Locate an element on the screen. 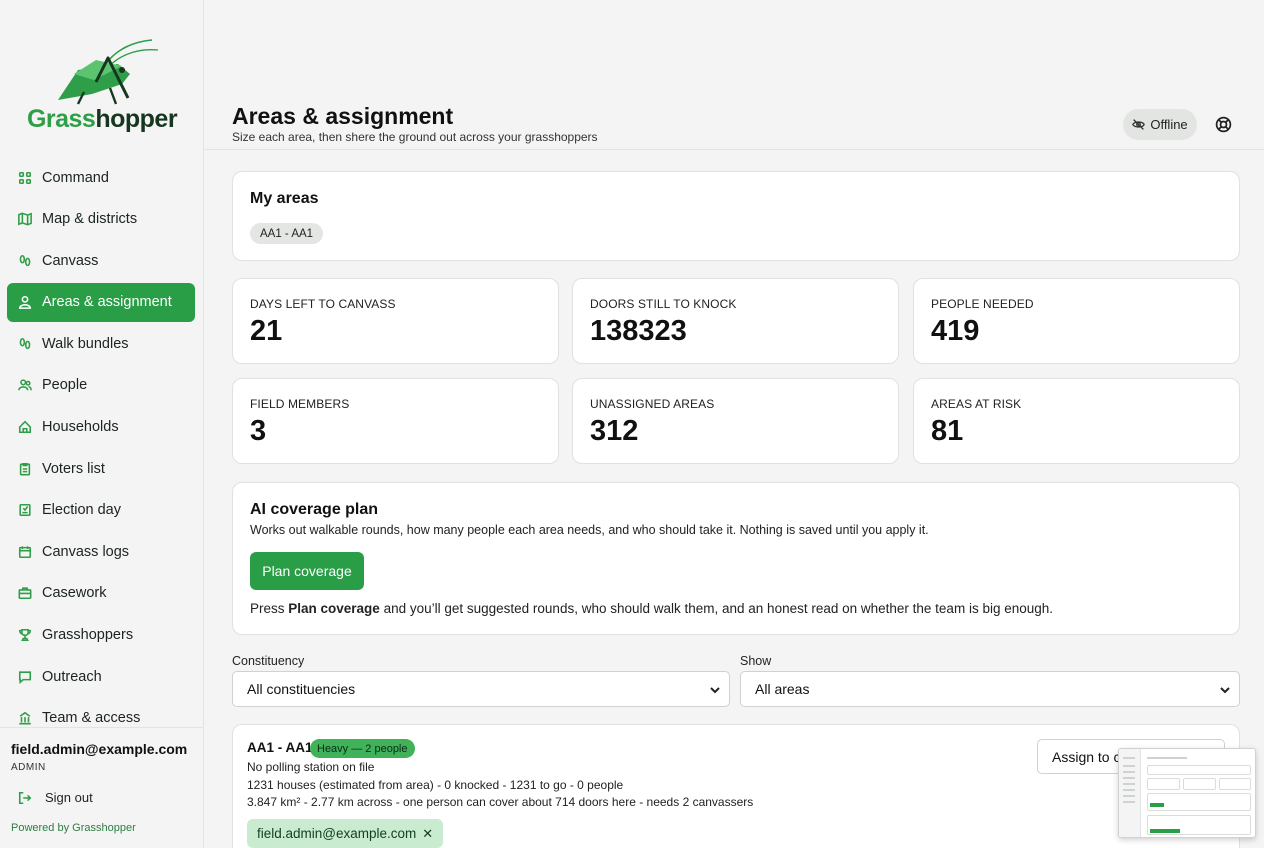 This screenshot has height=848, width=1264. area-name: AA1 - AA1 is located at coordinates (280, 747).